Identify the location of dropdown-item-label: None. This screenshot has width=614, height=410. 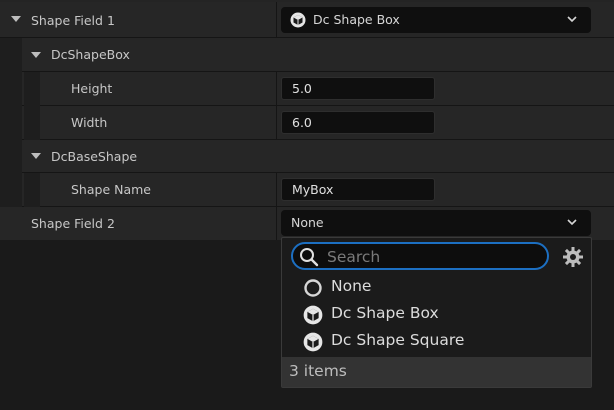
(351, 286).